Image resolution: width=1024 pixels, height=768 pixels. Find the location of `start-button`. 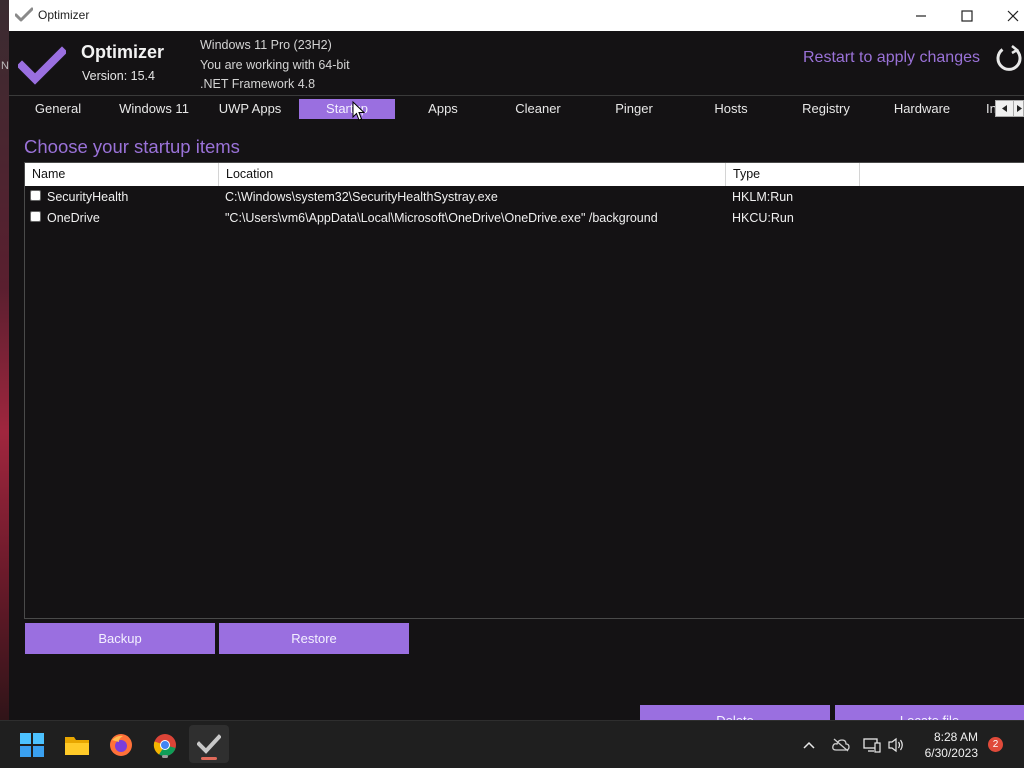

start-button is located at coordinates (32, 745).